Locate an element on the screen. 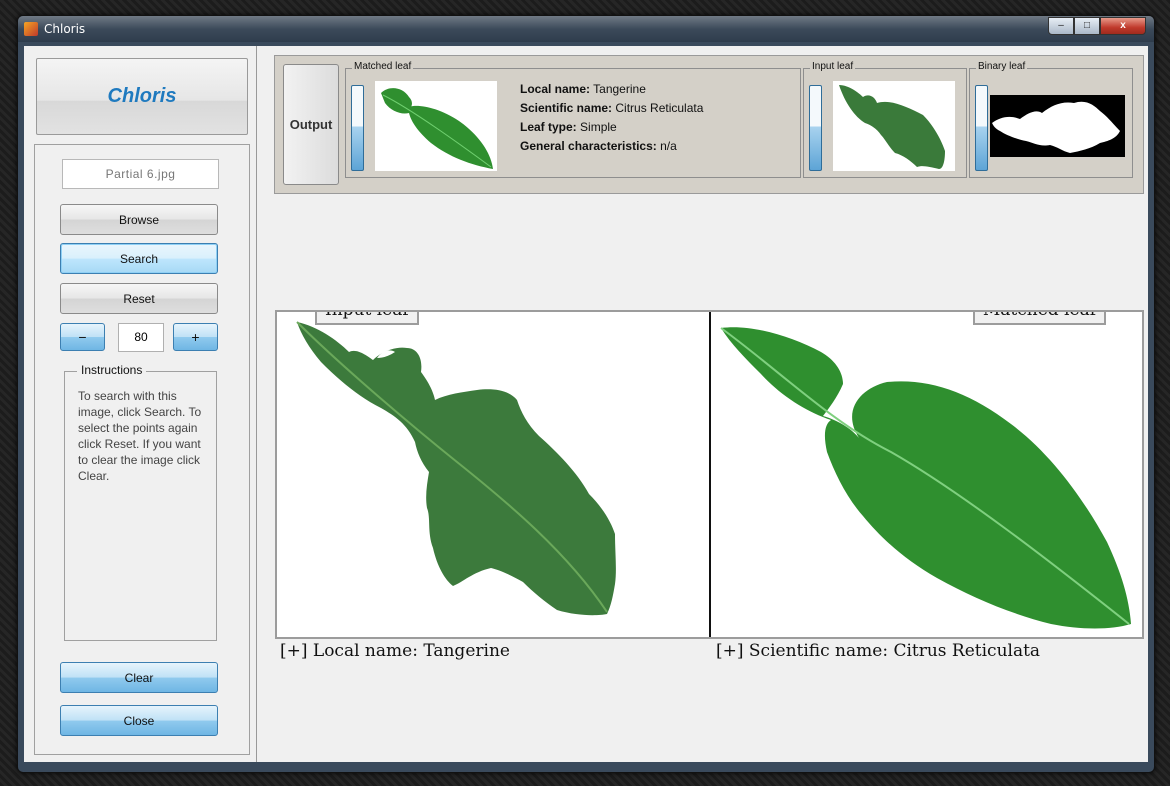 This screenshot has height=786, width=1170. window-title: Chloris is located at coordinates (65, 29).